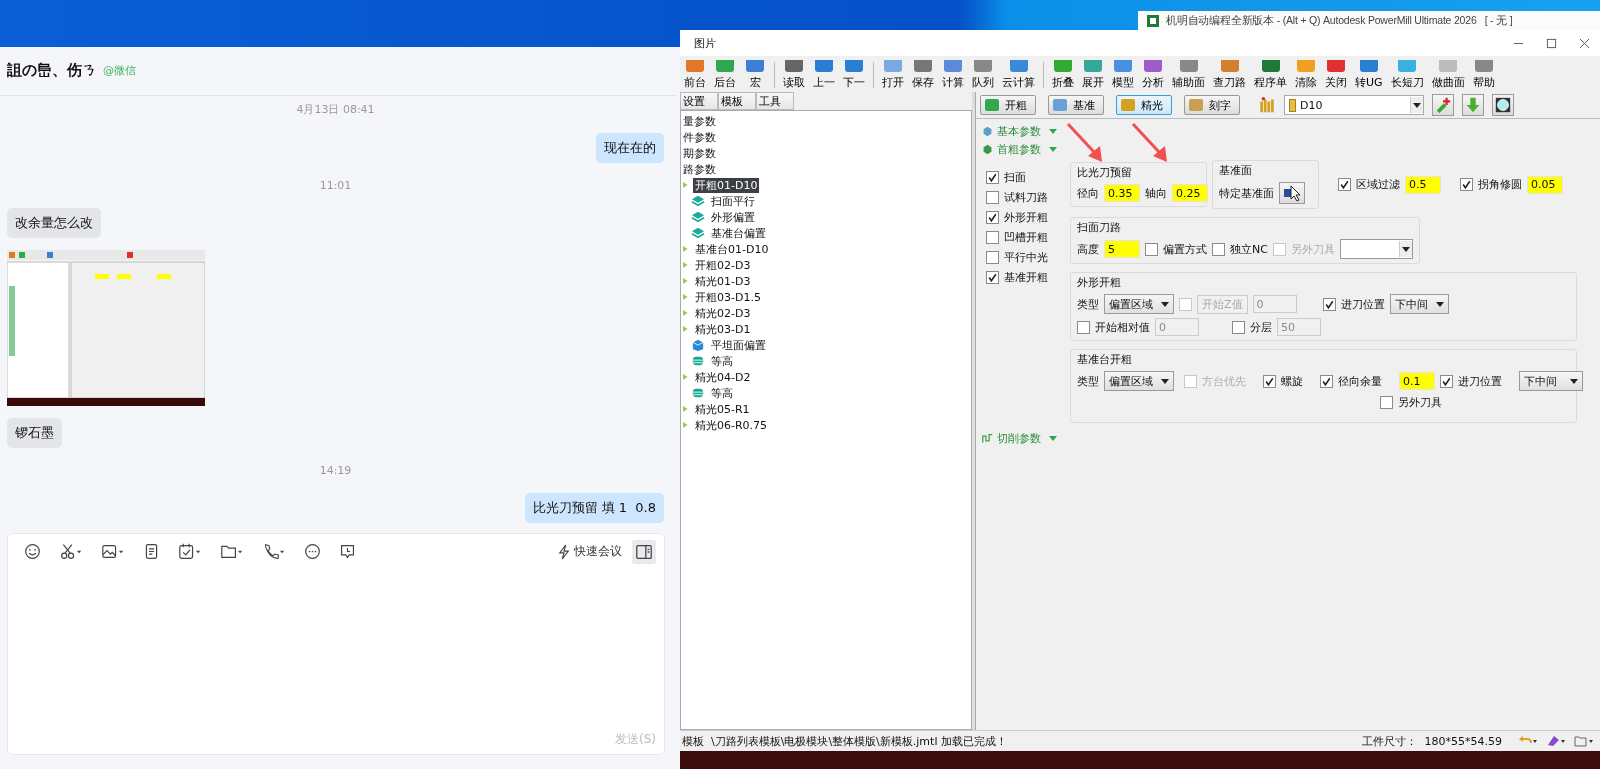 The image size is (1600, 769). I want to click on toolbar-button: 帮助, so click(1483, 75).